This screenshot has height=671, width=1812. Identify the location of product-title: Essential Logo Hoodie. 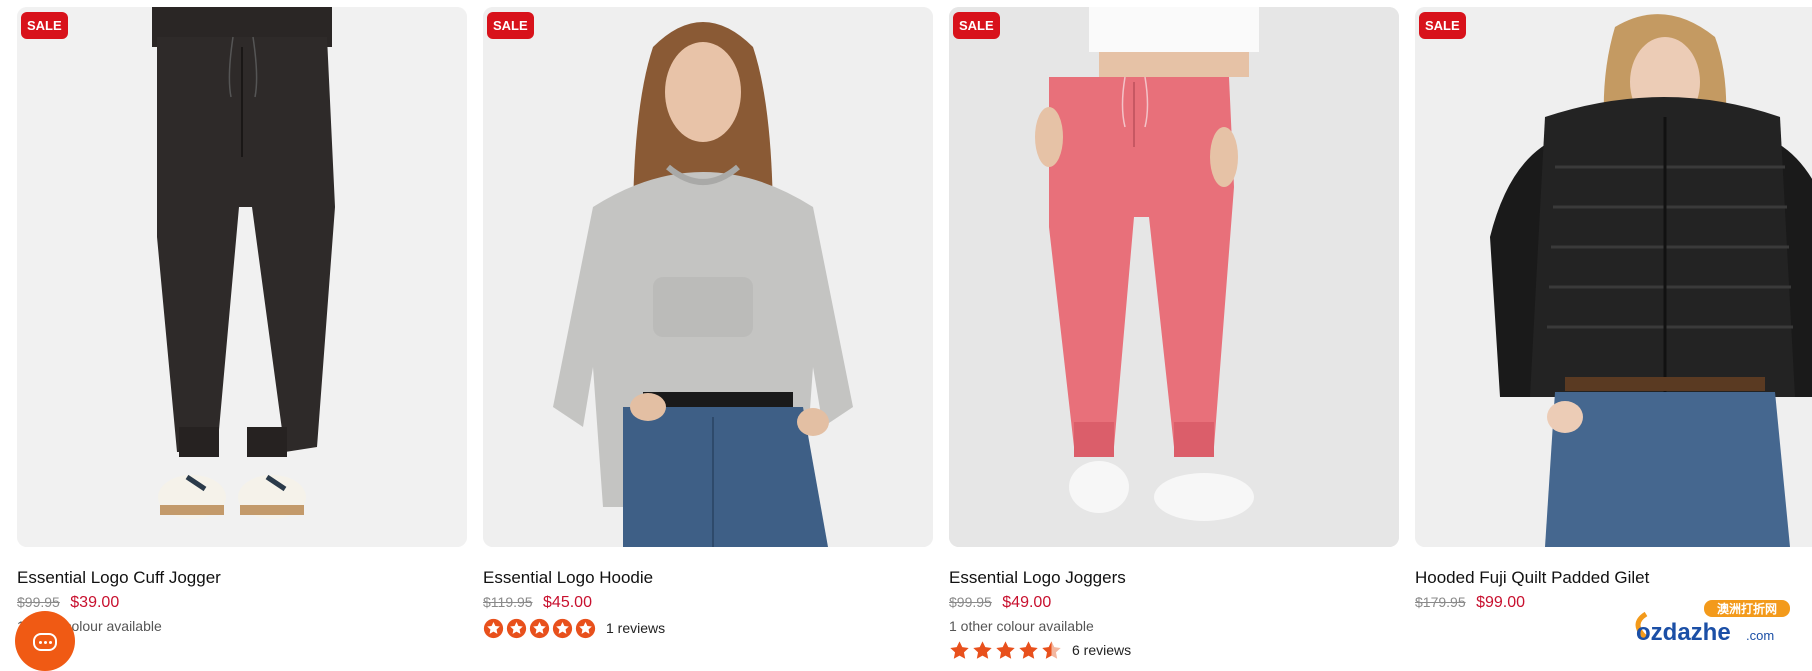
(708, 578).